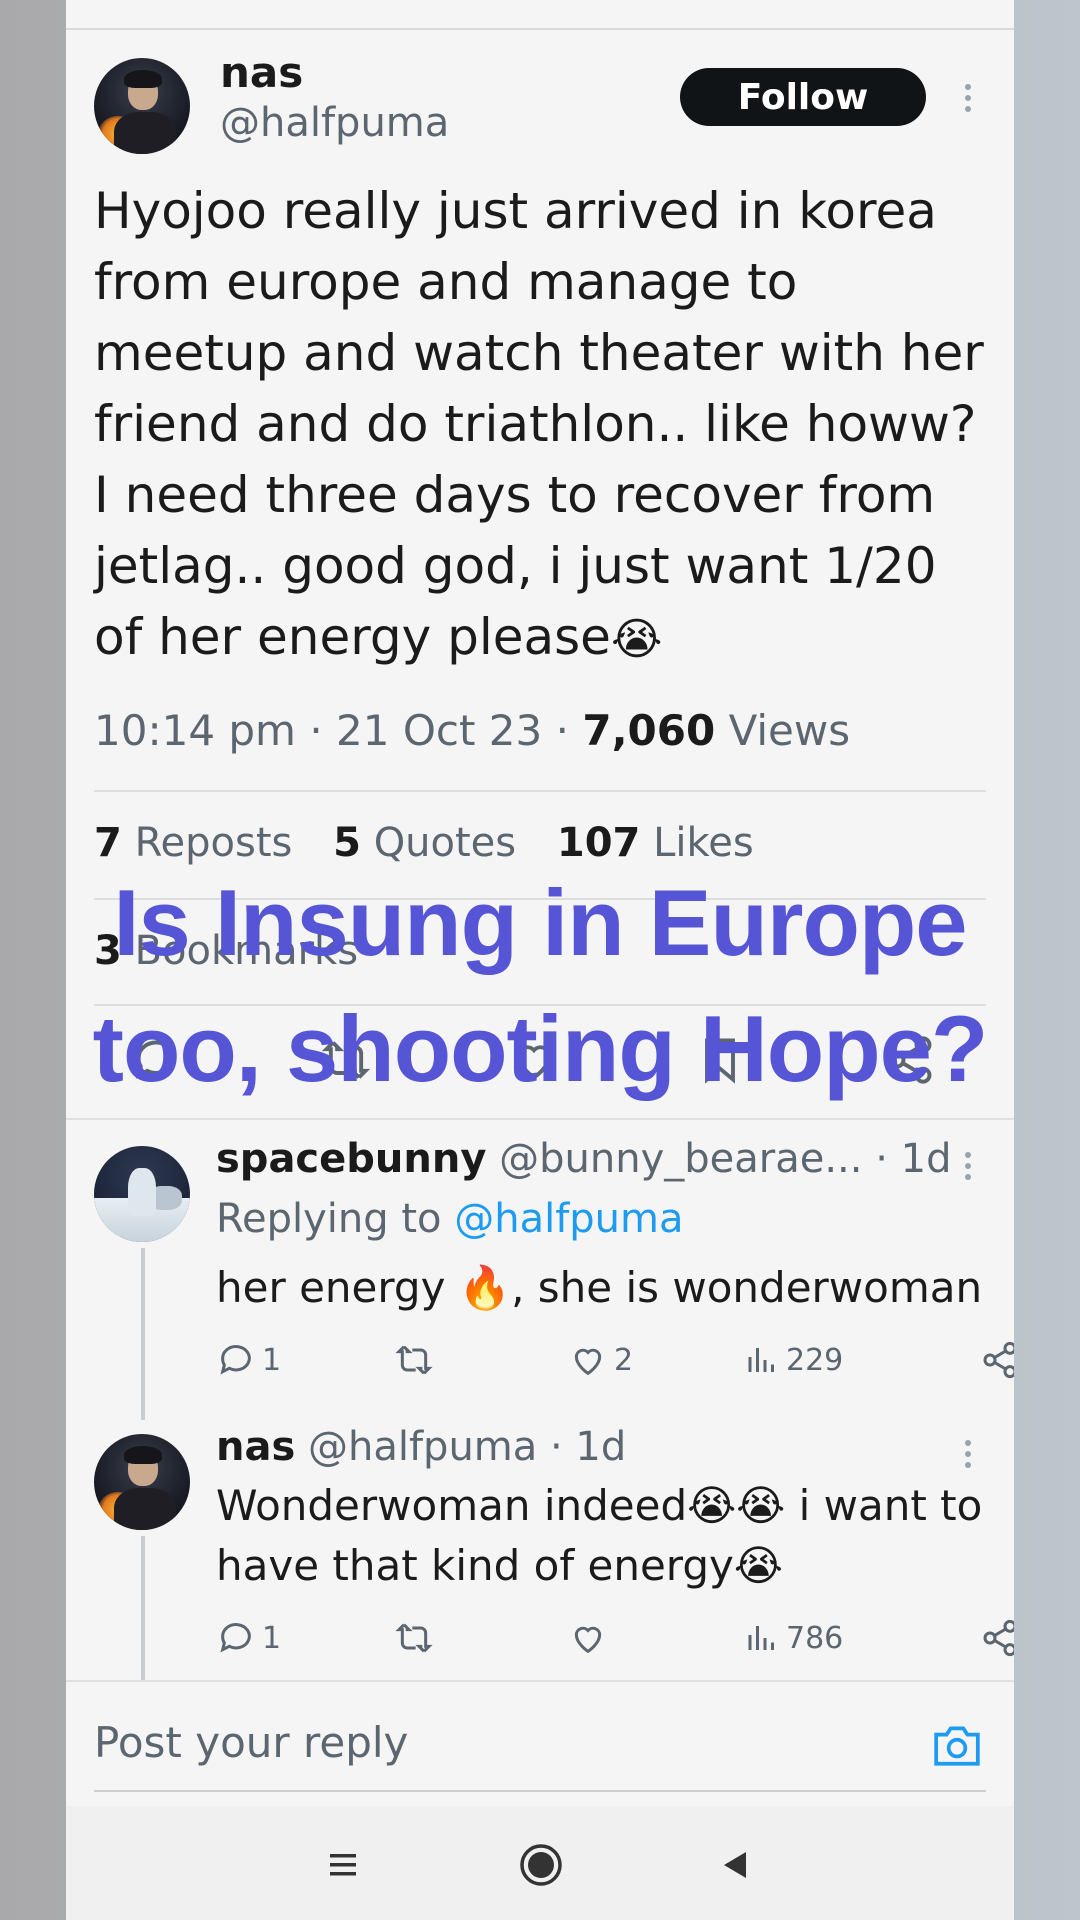 This screenshot has width=1080, height=1920. I want to click on divider, so click(540, 791).